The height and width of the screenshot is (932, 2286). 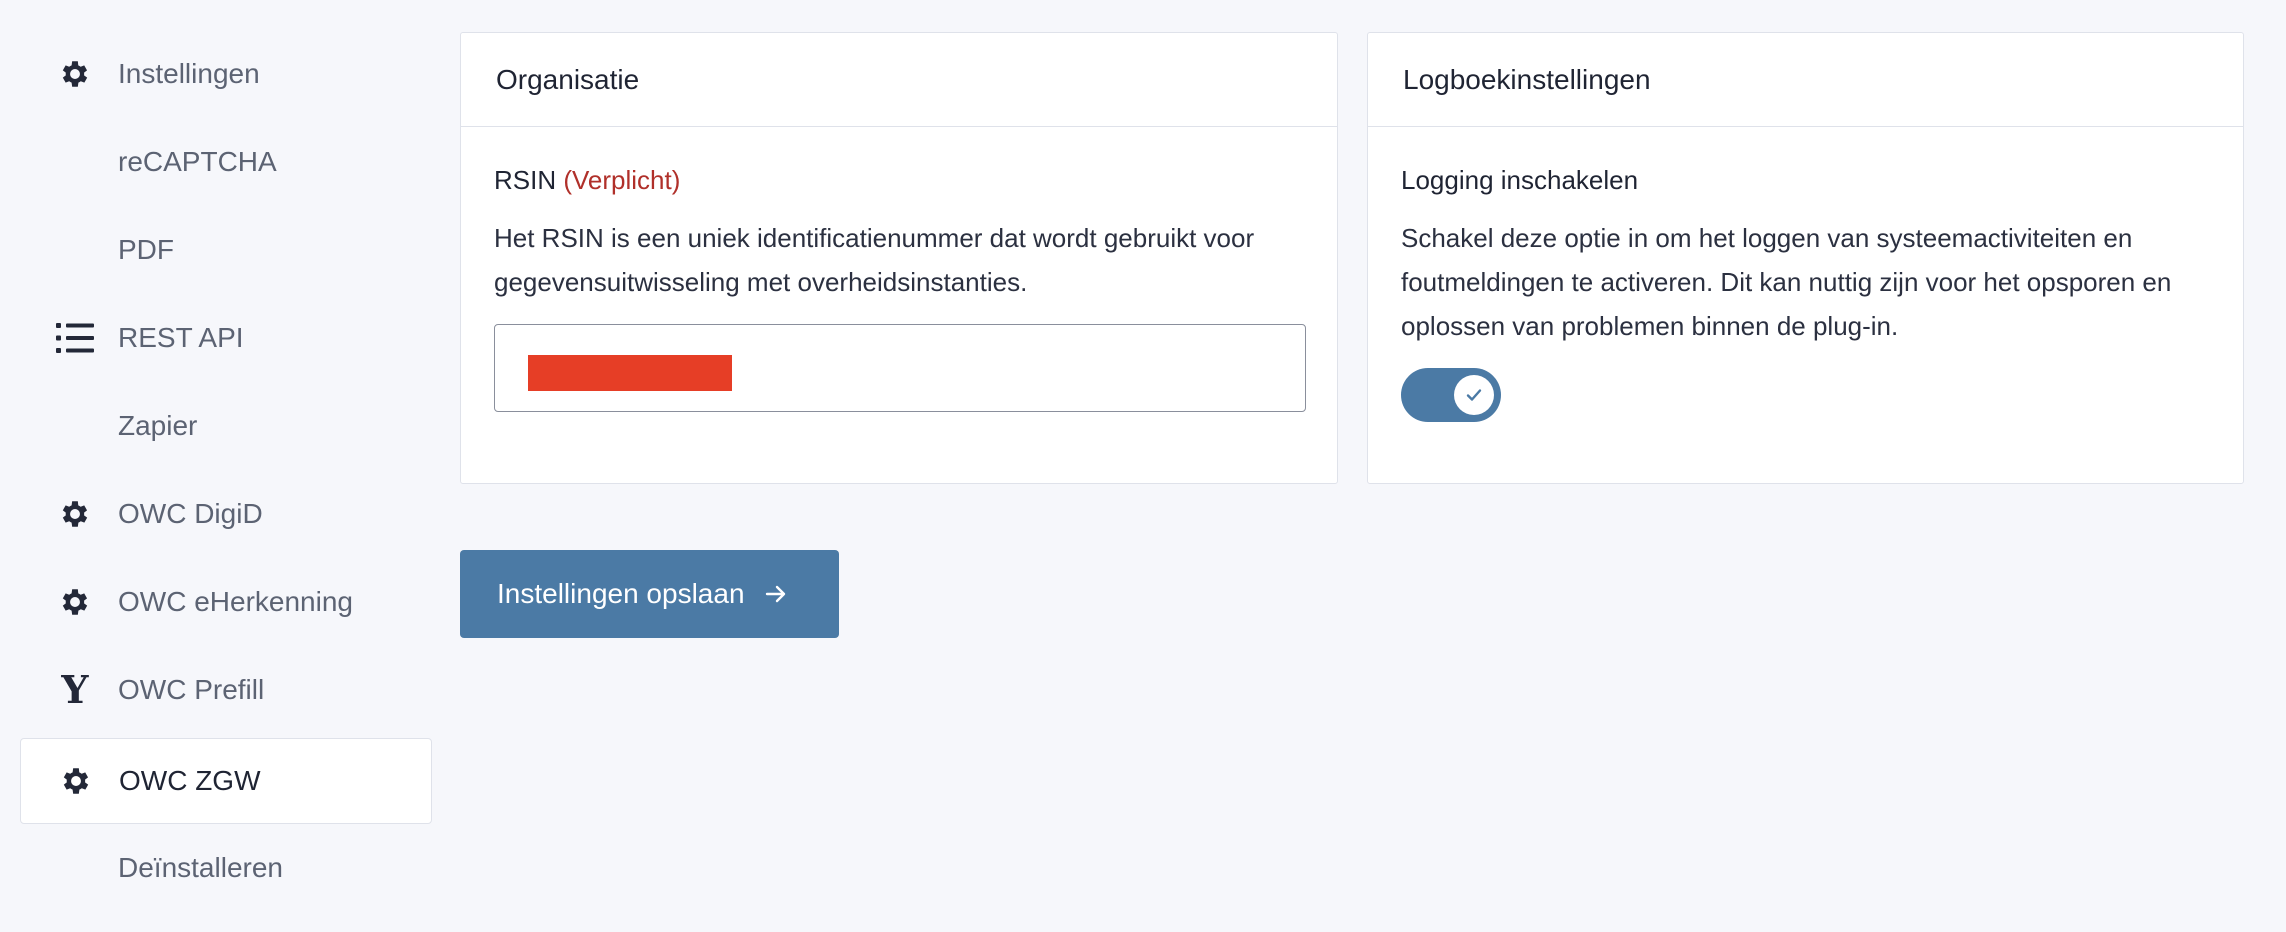 What do you see at coordinates (776, 594) in the screenshot?
I see `arrow-right-icon` at bounding box center [776, 594].